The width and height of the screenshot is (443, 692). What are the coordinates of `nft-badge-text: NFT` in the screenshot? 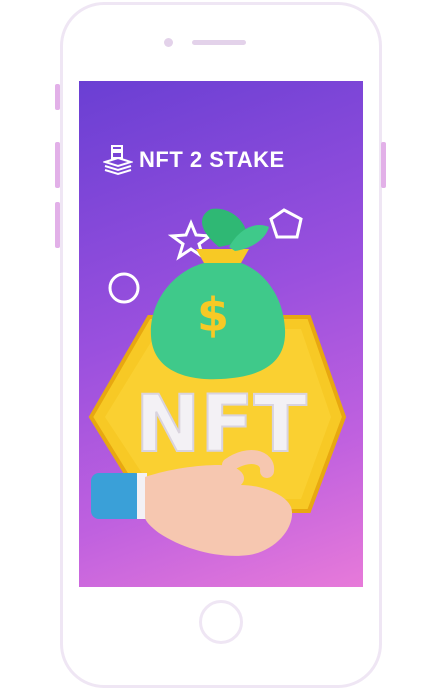 It's located at (221, 425).